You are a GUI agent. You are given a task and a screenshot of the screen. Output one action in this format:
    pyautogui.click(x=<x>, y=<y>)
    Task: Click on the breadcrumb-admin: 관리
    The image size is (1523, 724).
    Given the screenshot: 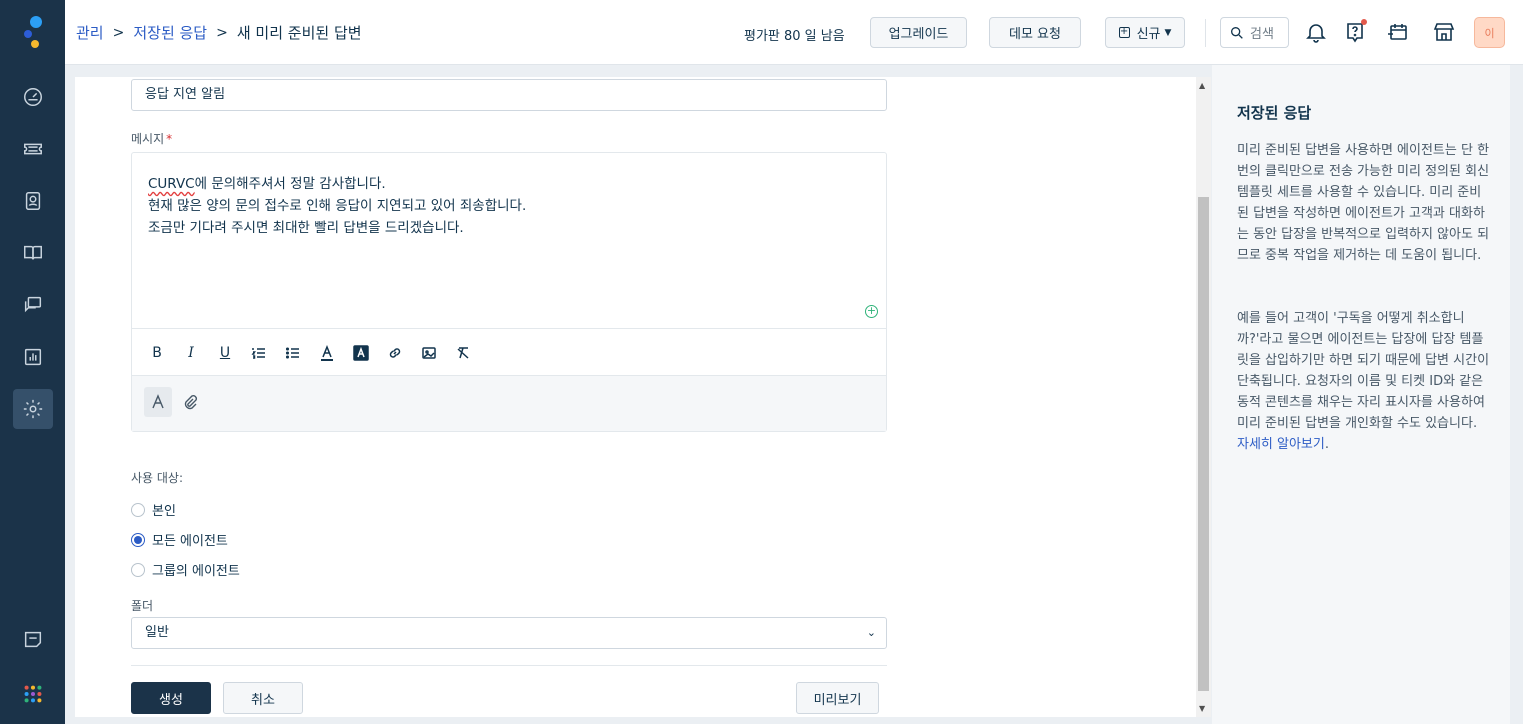 What is the action you would take?
    pyautogui.click(x=90, y=32)
    